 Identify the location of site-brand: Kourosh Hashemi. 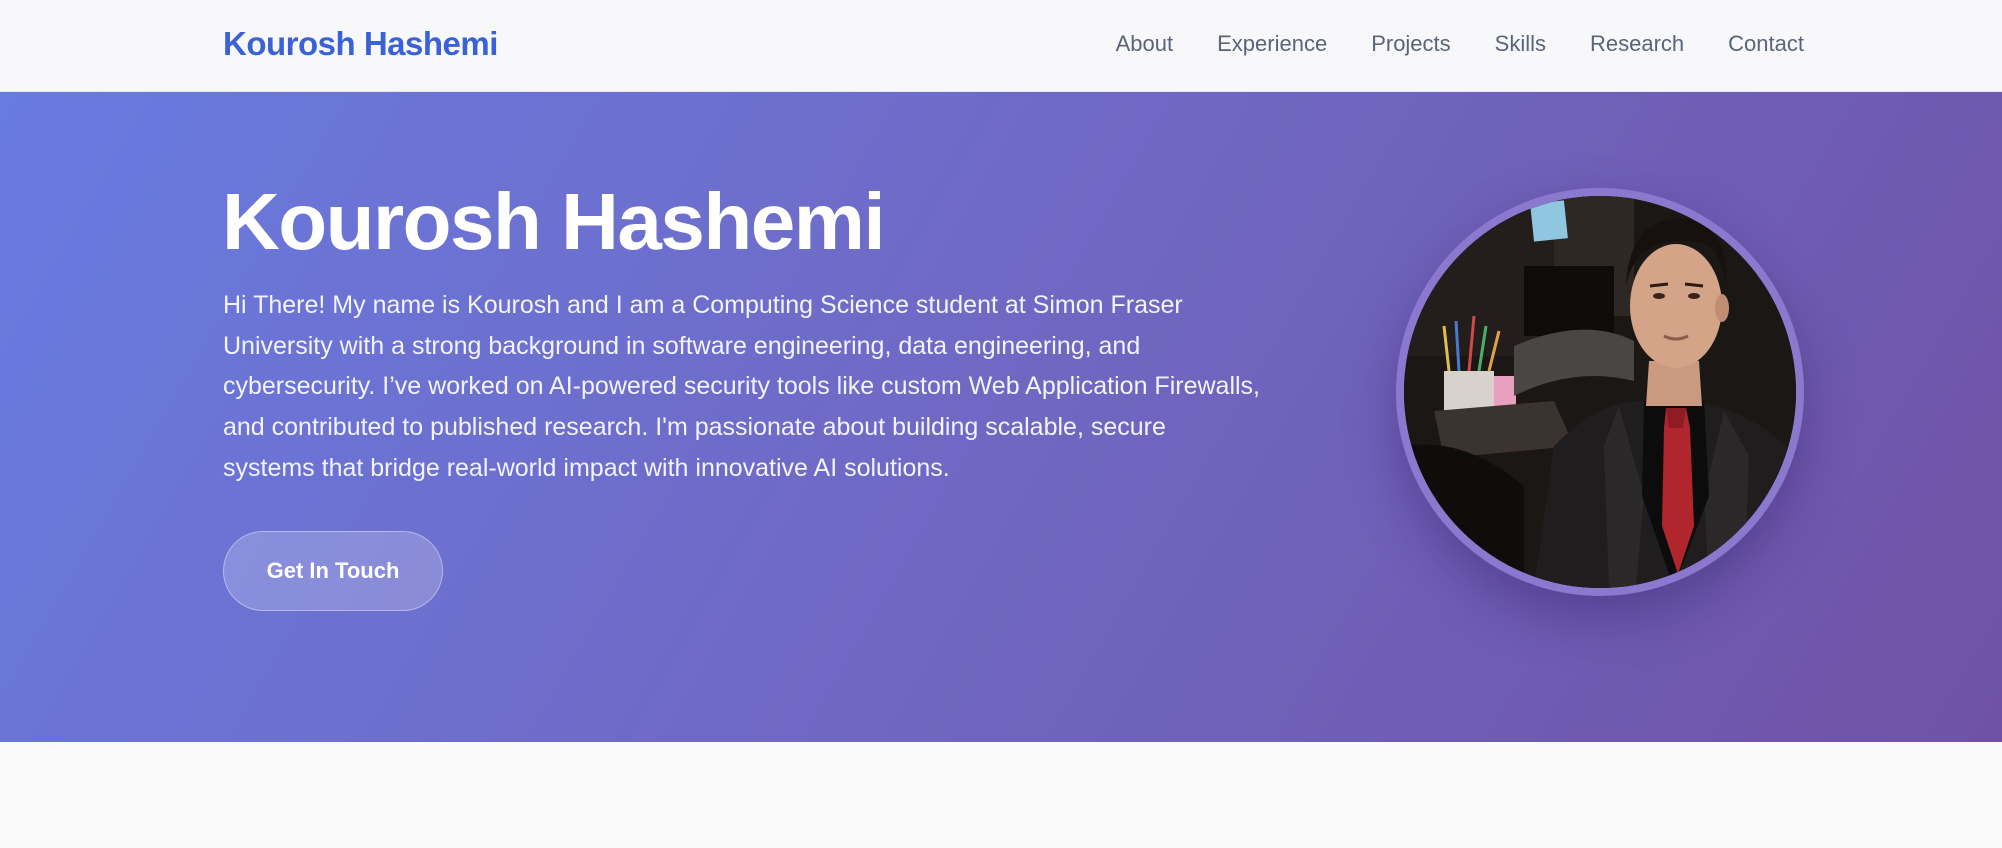
(360, 44).